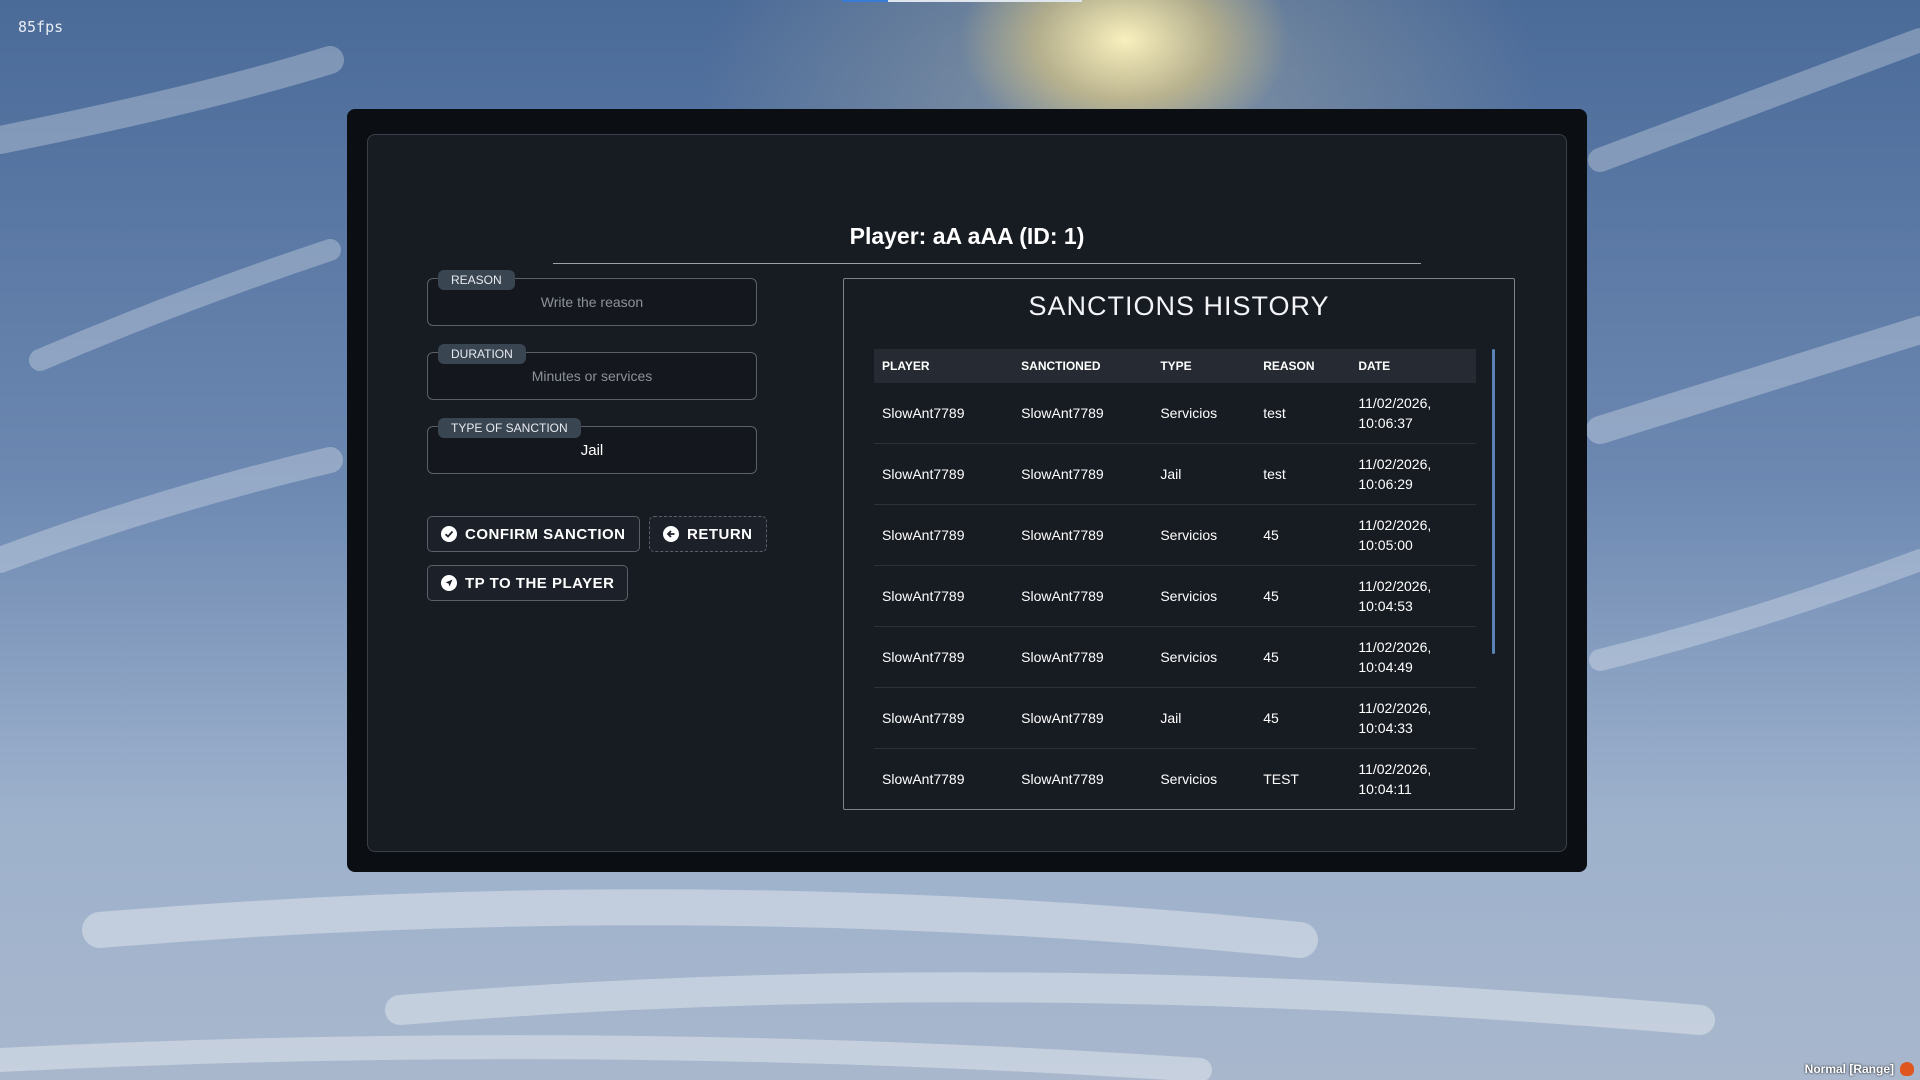  What do you see at coordinates (1303, 366) in the screenshot?
I see `column-header-reason: REASON` at bounding box center [1303, 366].